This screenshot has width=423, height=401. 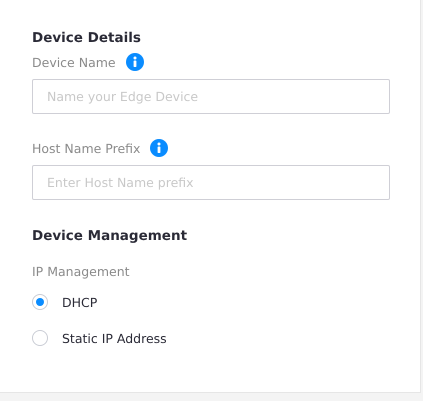 I want to click on field-label: Device Name, so click(x=74, y=62).